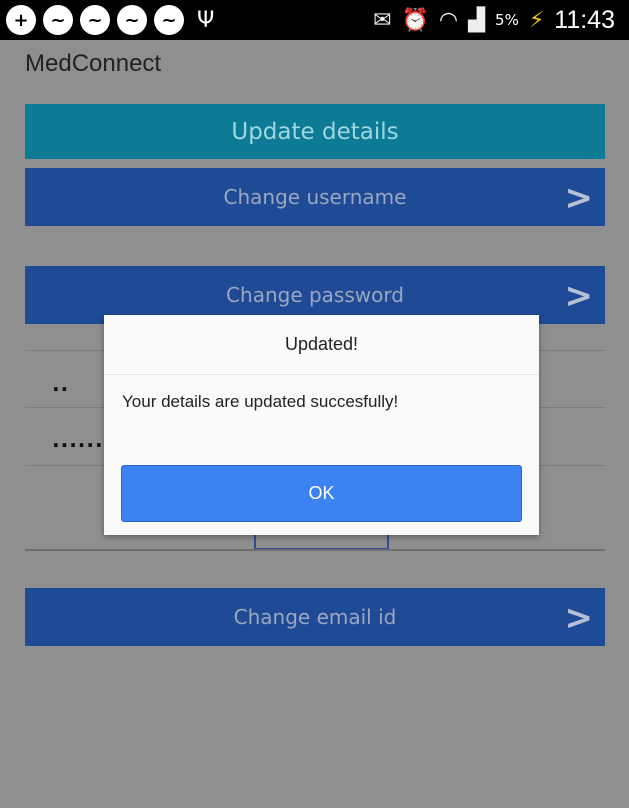 This screenshot has width=629, height=808. I want to click on system-icons: ✉ ⏰ ◠ ▟ 5% ⚡ 11:43, so click(494, 20).